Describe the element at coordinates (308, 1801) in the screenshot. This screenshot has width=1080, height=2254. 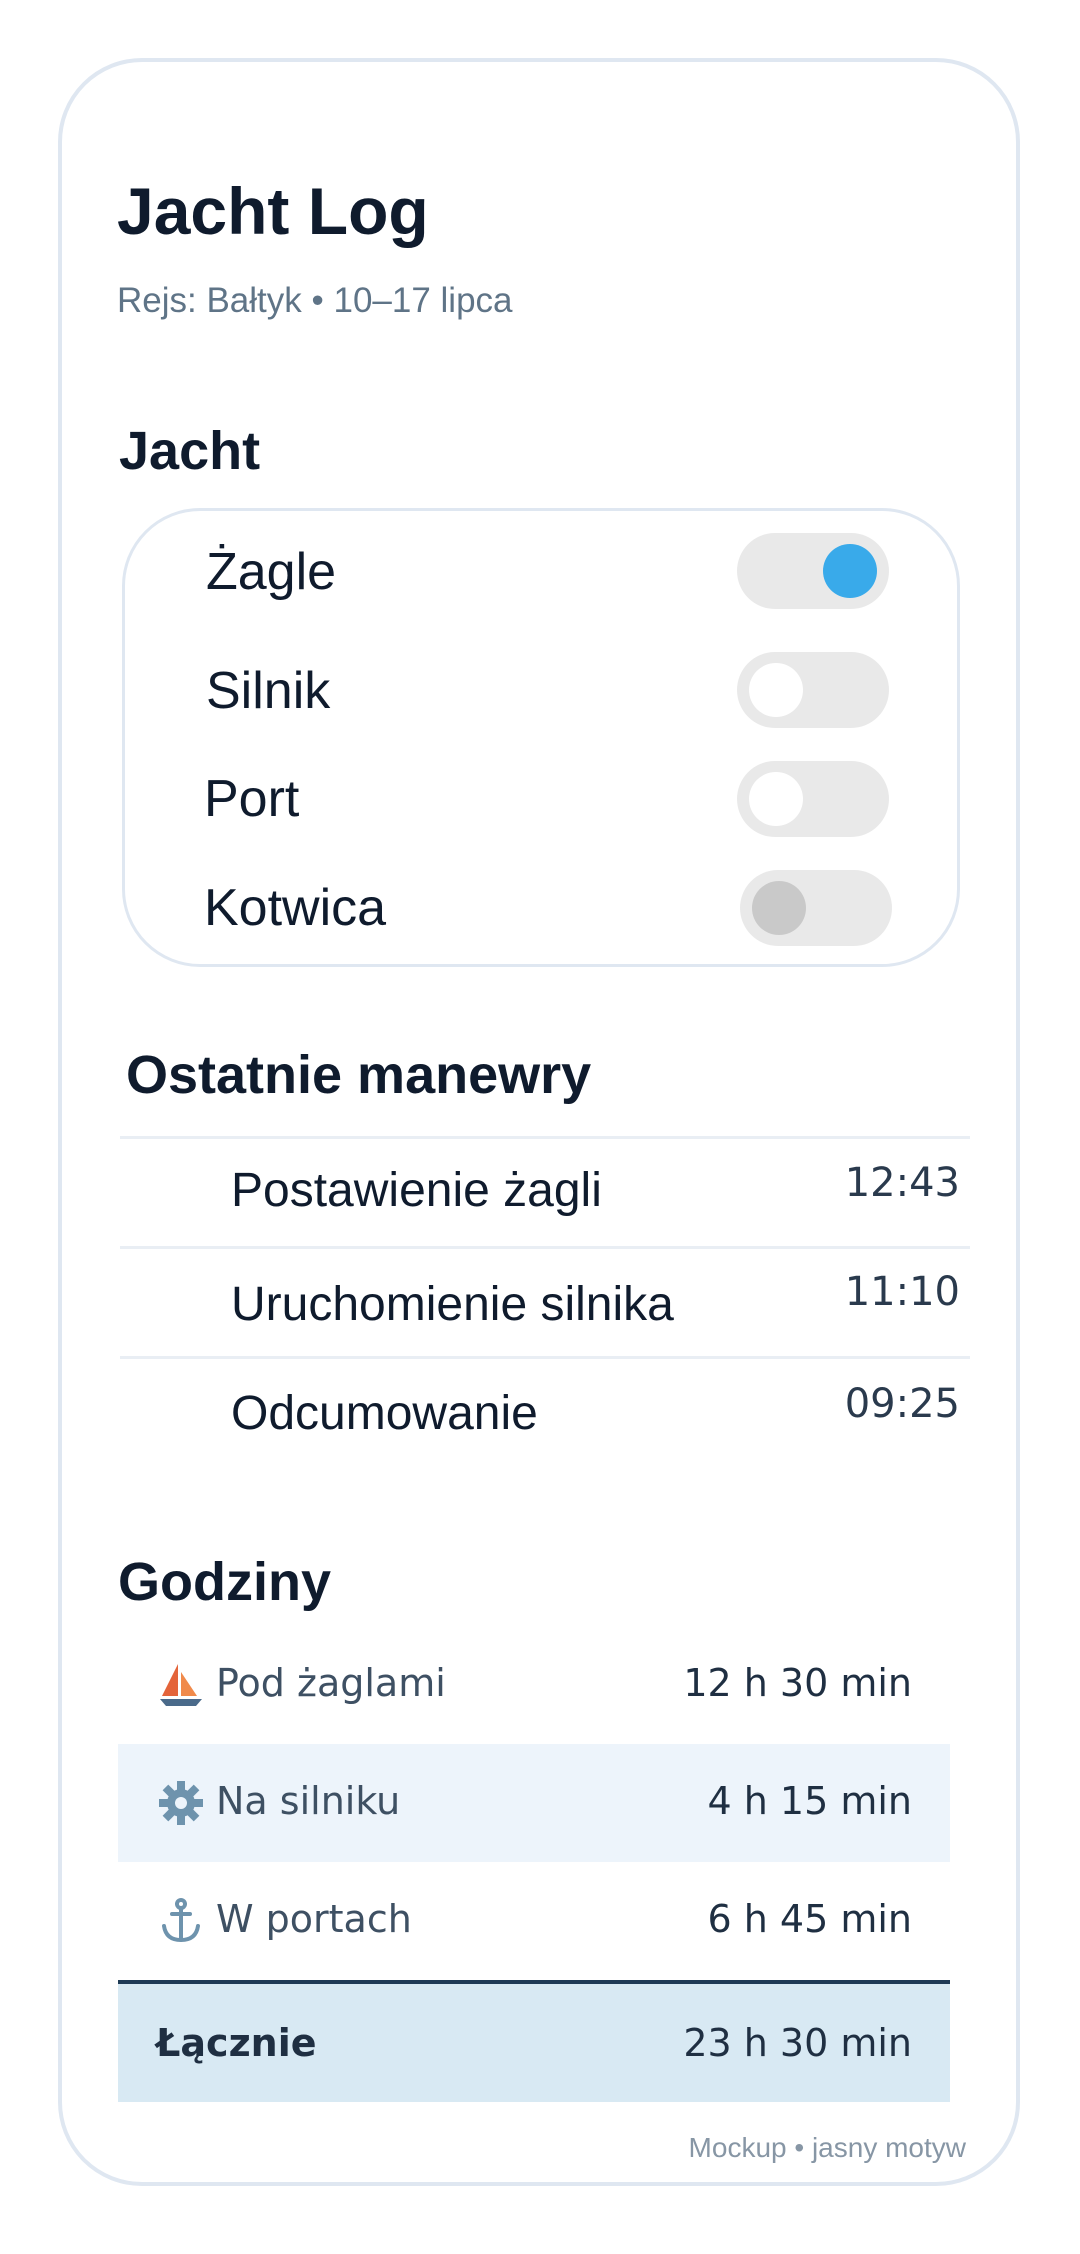
I see `hours-label: Na silniku` at that location.